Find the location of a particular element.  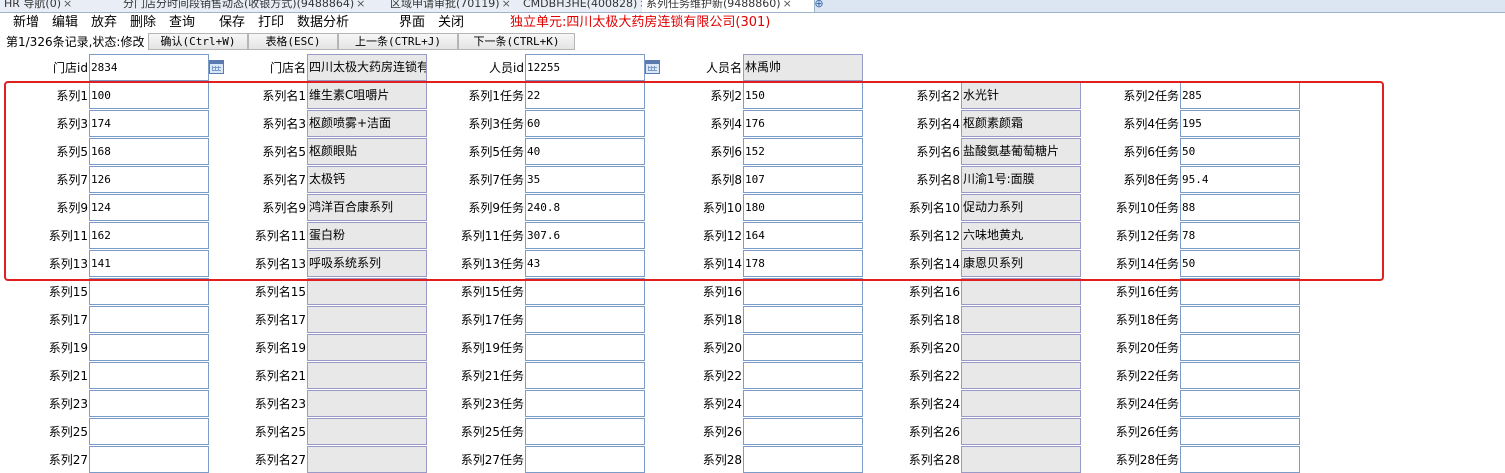

series-22-field is located at coordinates (803, 375).